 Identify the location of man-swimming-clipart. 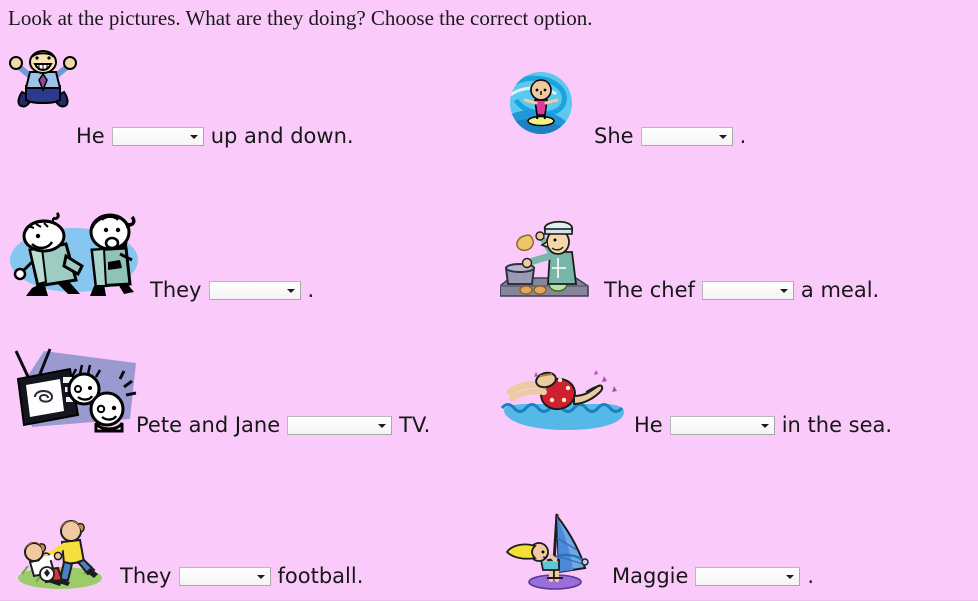
(562, 400).